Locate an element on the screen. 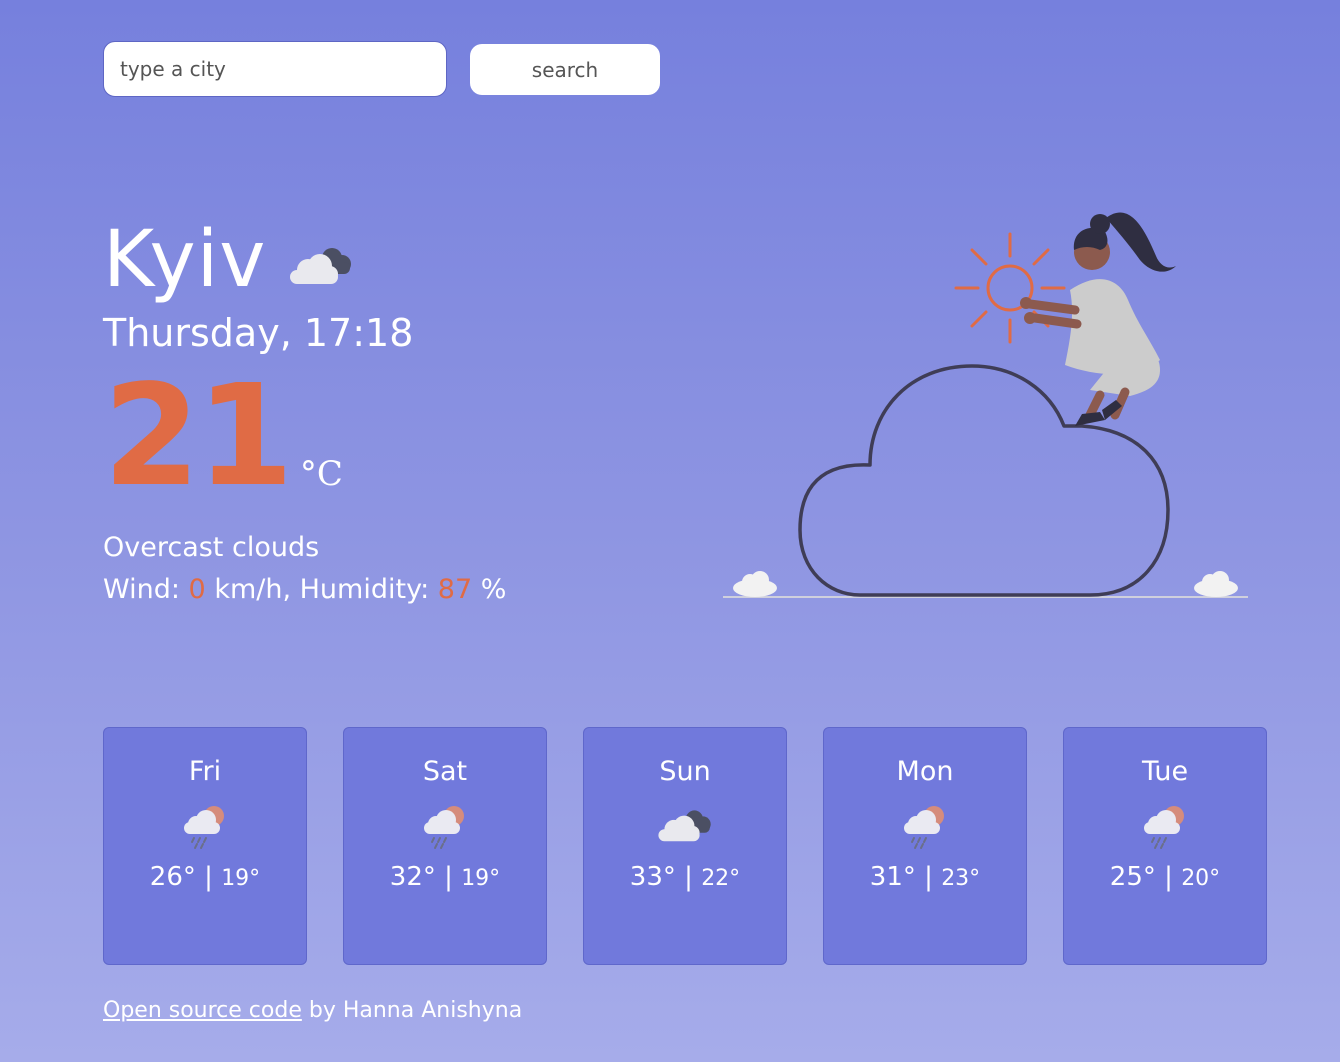 The image size is (1340, 1062). source-code-link: Open source code is located at coordinates (202, 1010).